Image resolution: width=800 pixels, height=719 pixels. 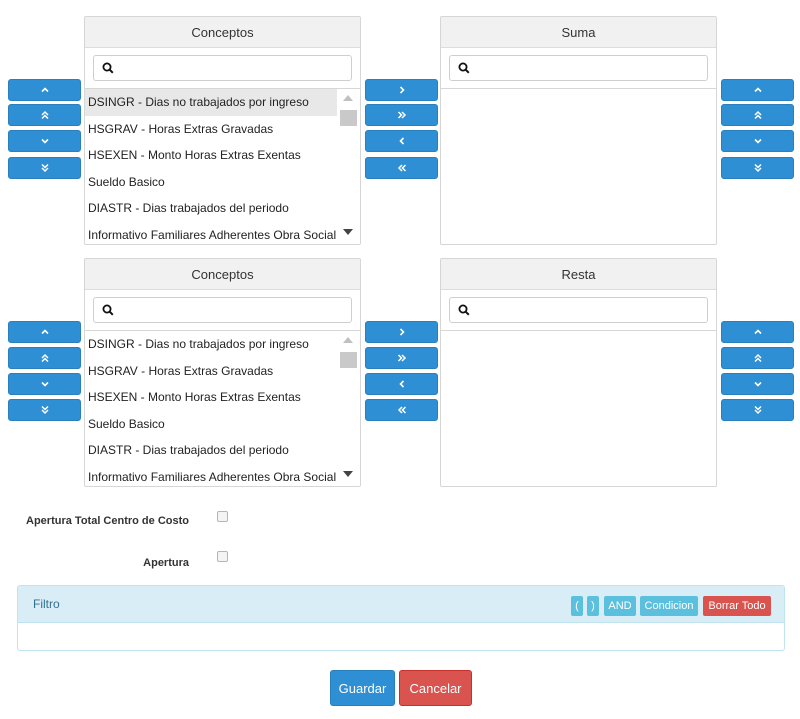 I want to click on resta-move-down-button, so click(x=757, y=384).